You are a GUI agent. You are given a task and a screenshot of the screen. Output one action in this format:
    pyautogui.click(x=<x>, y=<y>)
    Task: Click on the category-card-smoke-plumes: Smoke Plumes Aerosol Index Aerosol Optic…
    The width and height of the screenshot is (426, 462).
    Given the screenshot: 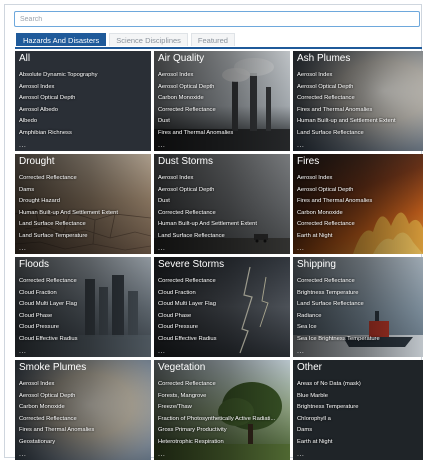 What is the action you would take?
    pyautogui.click(x=83, y=410)
    